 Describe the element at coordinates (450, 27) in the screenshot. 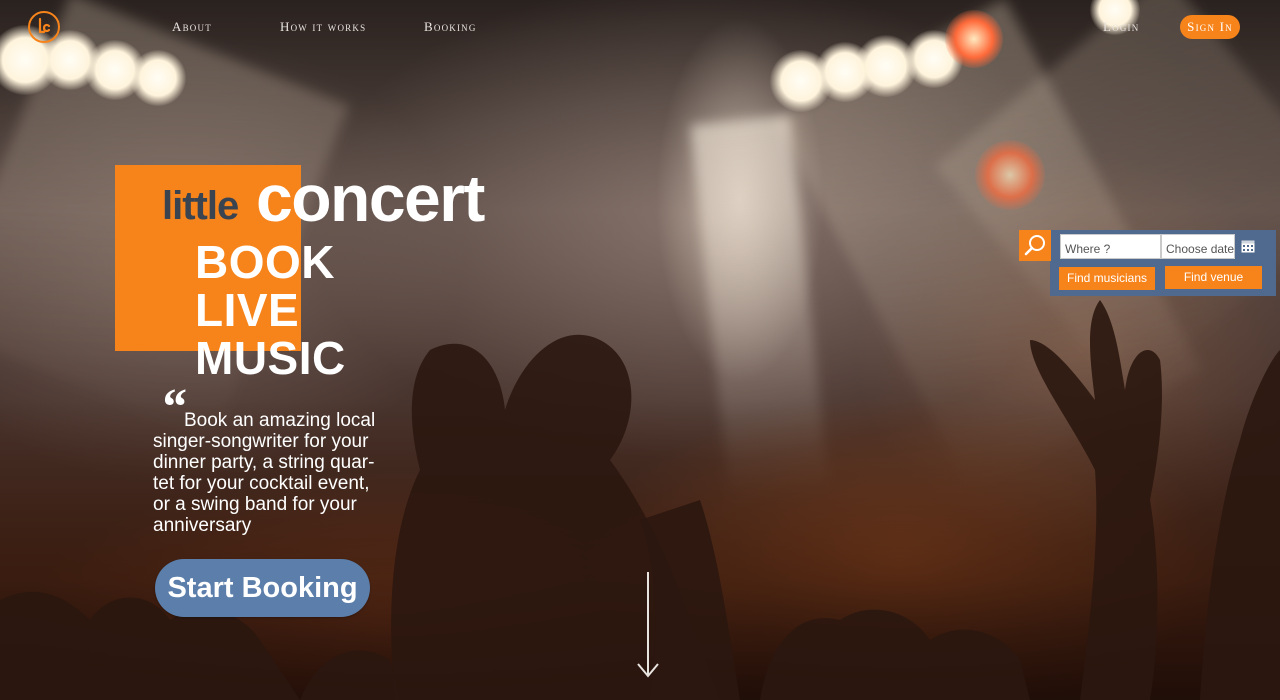

I see `nav-booking: Booking` at that location.